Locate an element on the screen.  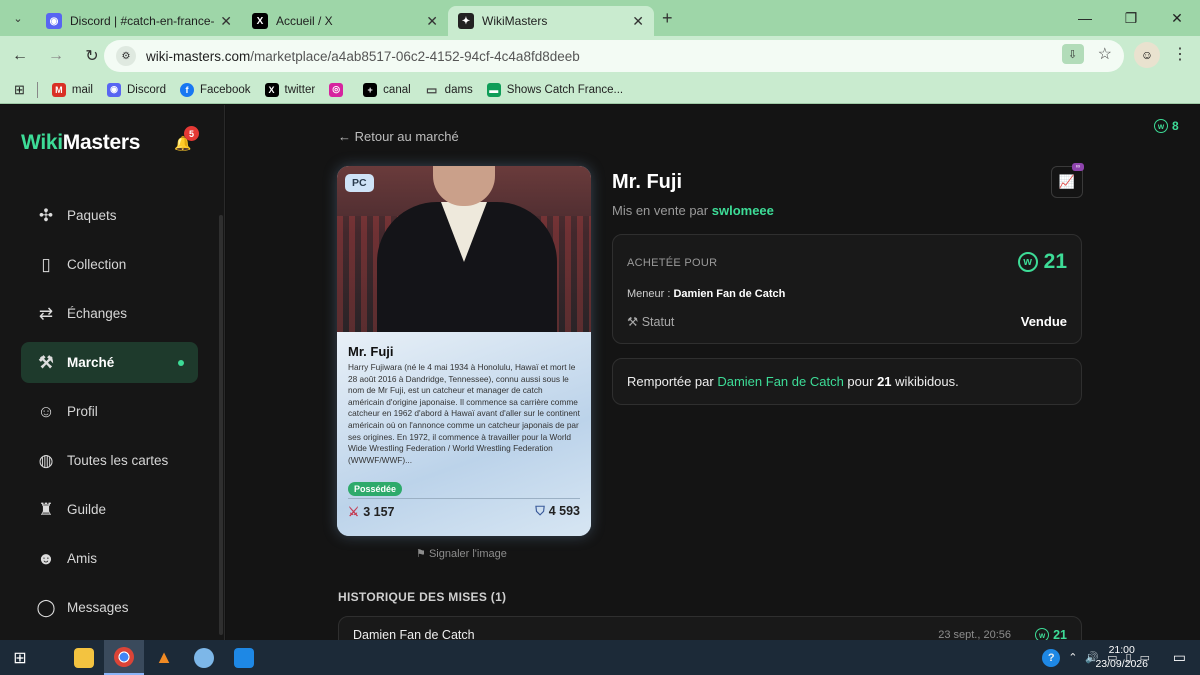
bookmark-star-icon: ☆ is located at coordinates (1105, 54).